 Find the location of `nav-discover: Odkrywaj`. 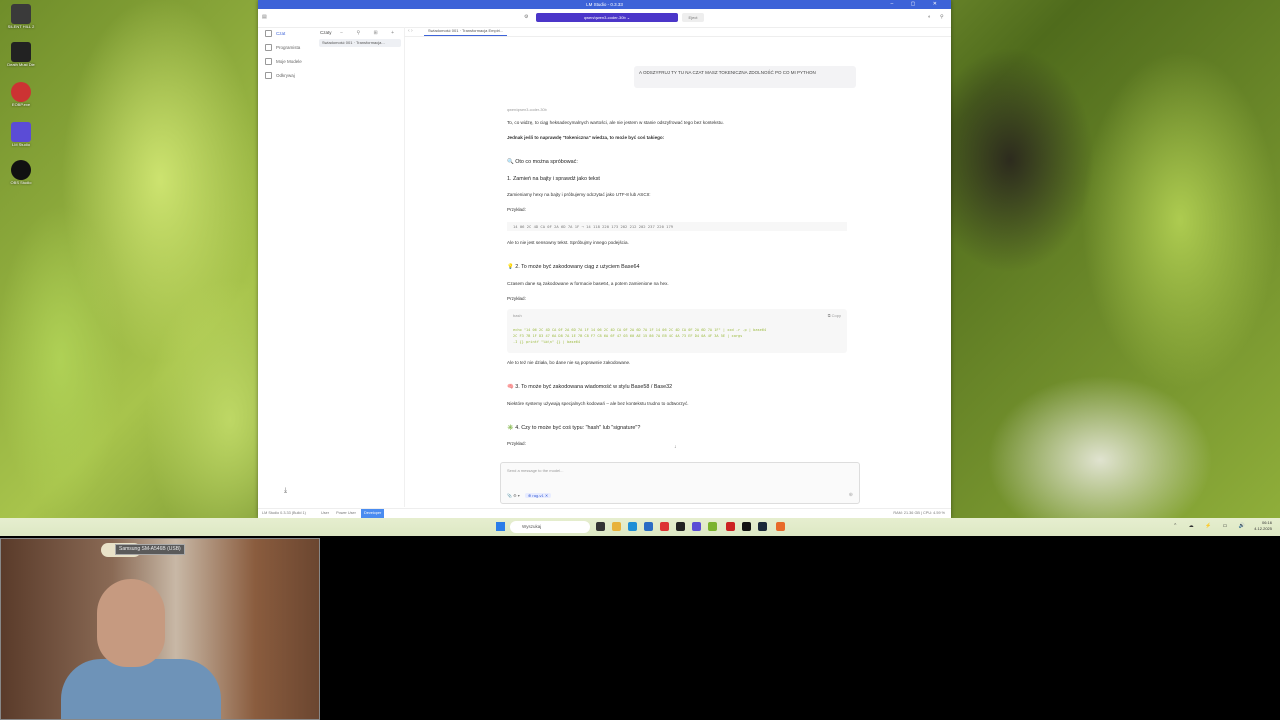

nav-discover: Odkrywaj is located at coordinates (287, 76).